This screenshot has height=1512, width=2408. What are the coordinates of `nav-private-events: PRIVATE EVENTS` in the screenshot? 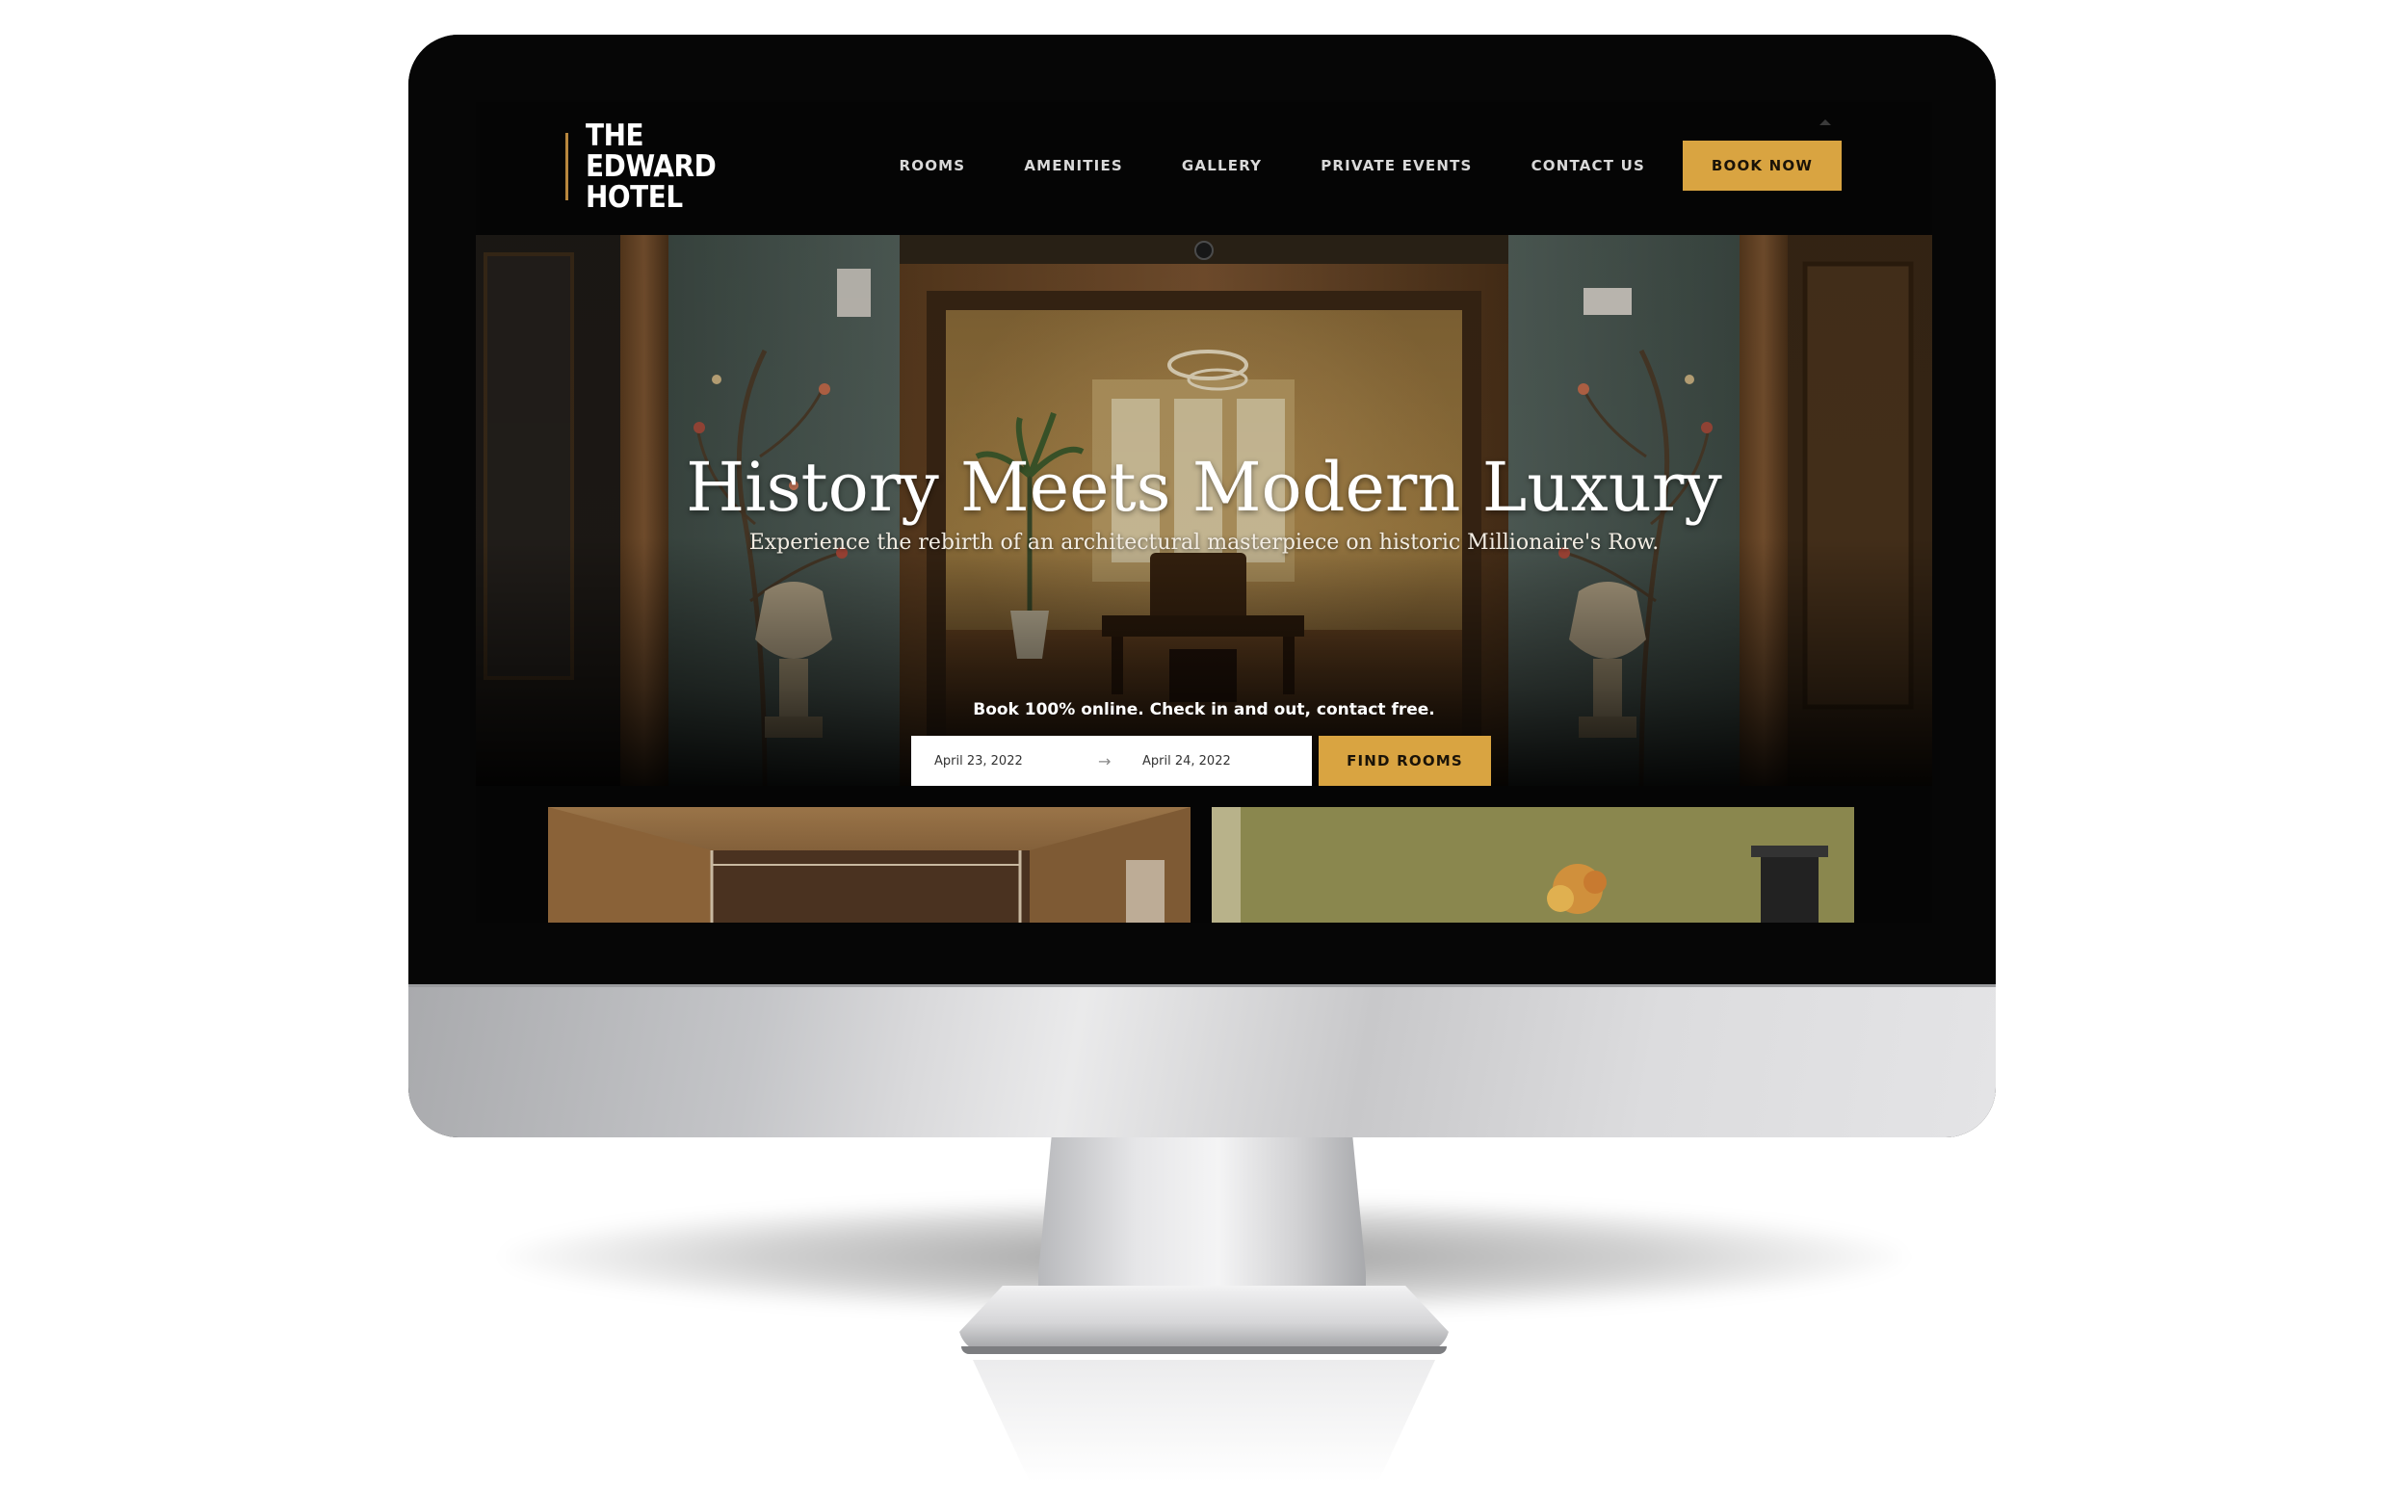 It's located at (1396, 166).